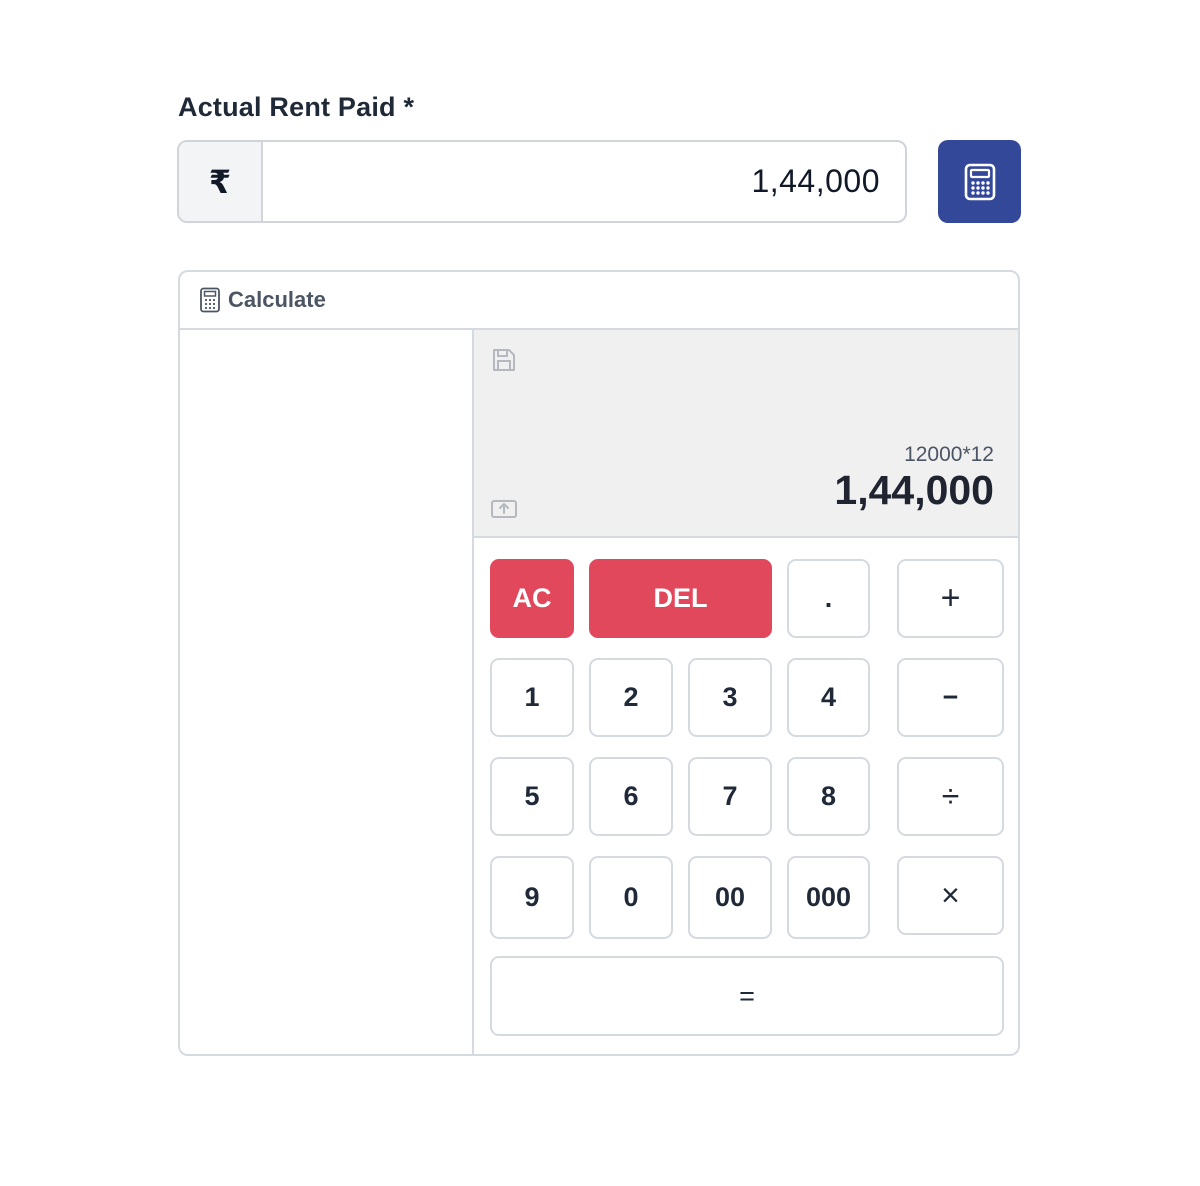 The height and width of the screenshot is (1186, 1200). What do you see at coordinates (584, 181) in the screenshot?
I see `rent-amount-input: 1,44,000` at bounding box center [584, 181].